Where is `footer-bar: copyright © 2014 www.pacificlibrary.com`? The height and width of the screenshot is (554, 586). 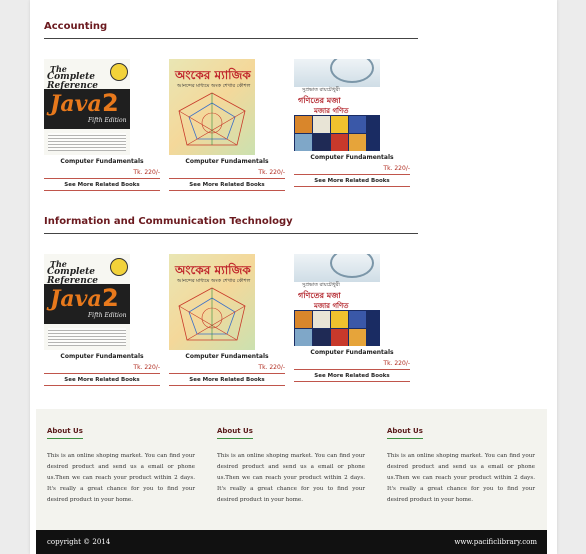 footer-bar: copyright © 2014 www.pacificlibrary.com is located at coordinates (291, 542).